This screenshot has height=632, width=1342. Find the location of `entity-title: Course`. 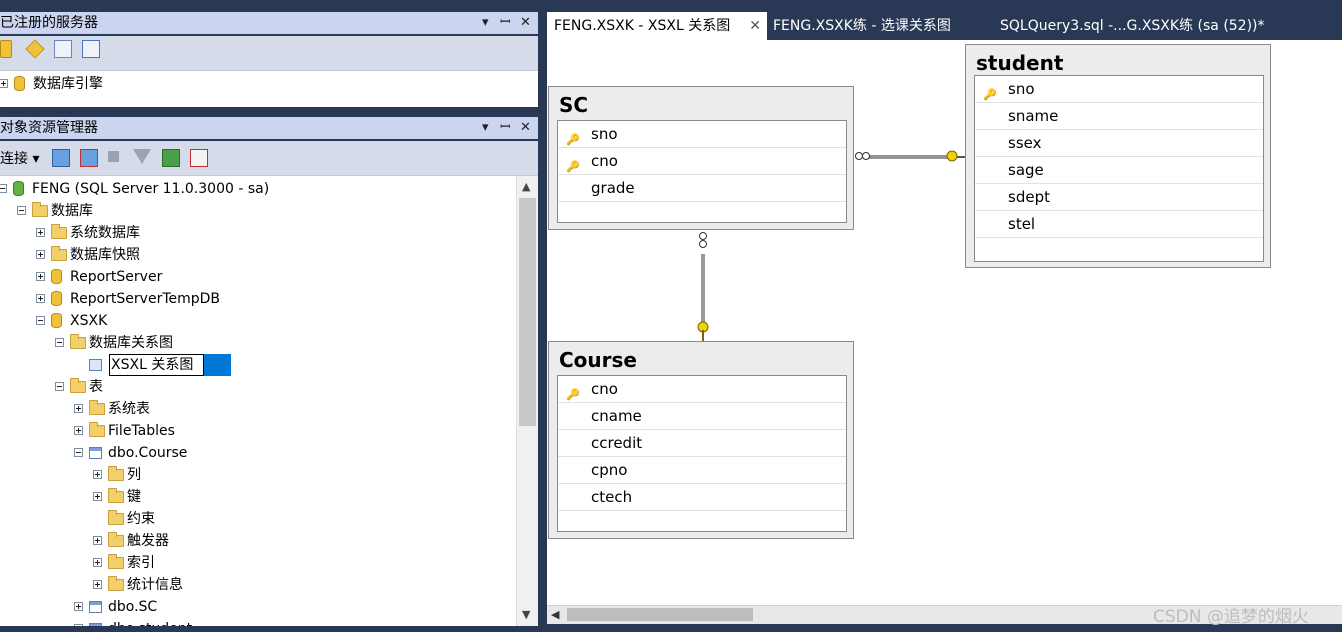

entity-title: Course is located at coordinates (598, 360).